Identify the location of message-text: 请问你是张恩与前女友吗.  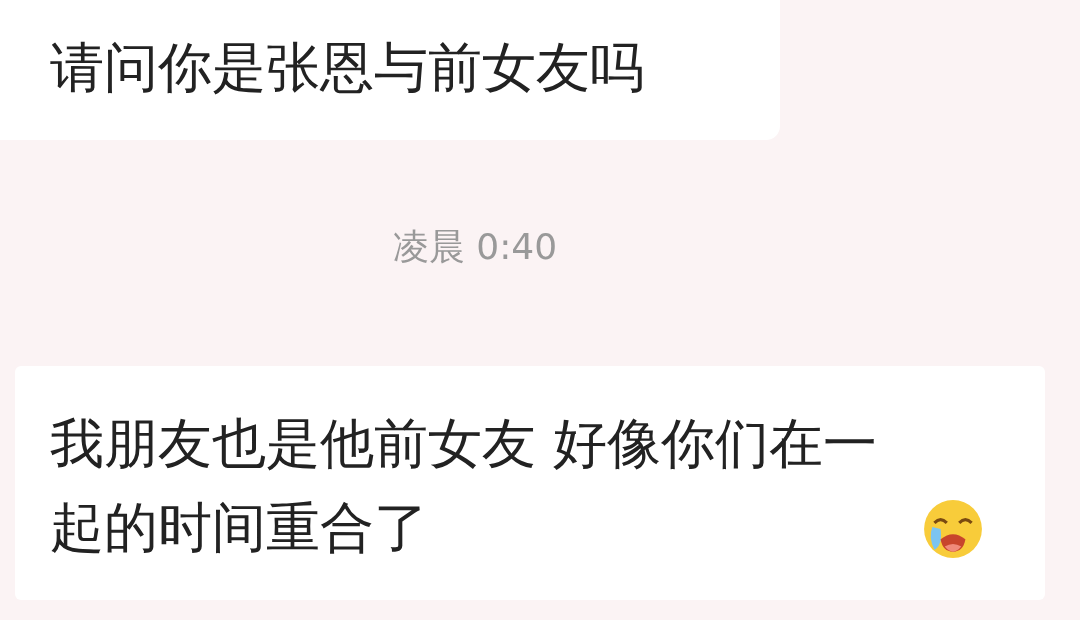
(347, 67).